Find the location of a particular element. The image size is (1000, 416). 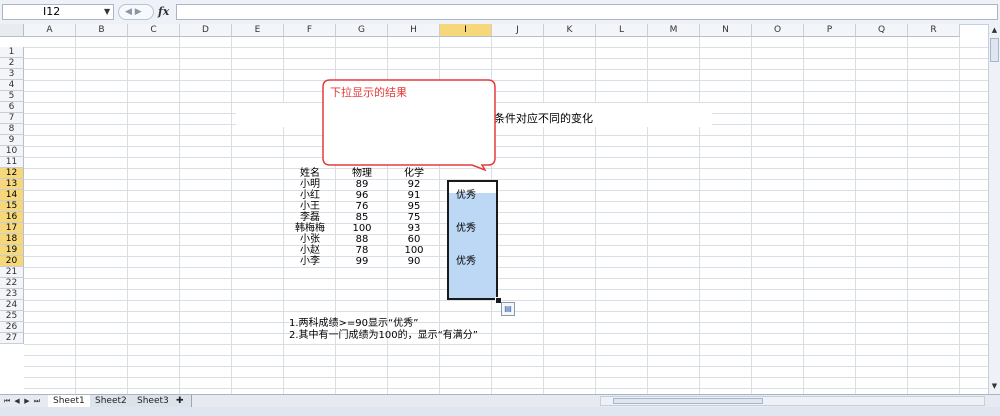

column-header-F: F is located at coordinates (310, 30).